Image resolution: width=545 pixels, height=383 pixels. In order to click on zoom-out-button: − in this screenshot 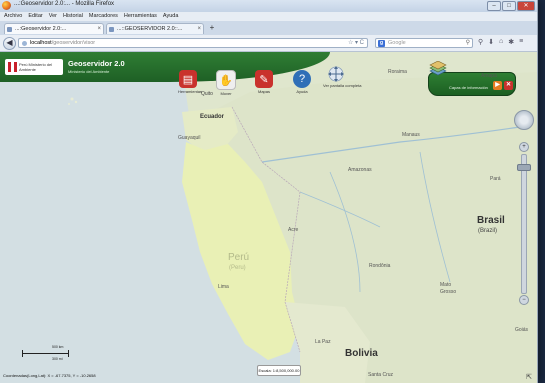, I will do `click(524, 300)`.